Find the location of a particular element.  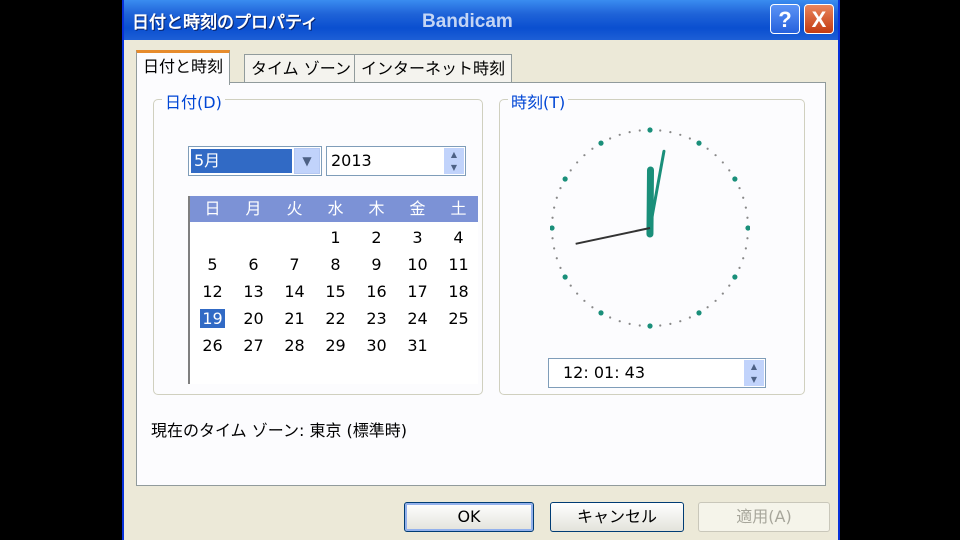

calendar-day: 26 is located at coordinates (212, 346).